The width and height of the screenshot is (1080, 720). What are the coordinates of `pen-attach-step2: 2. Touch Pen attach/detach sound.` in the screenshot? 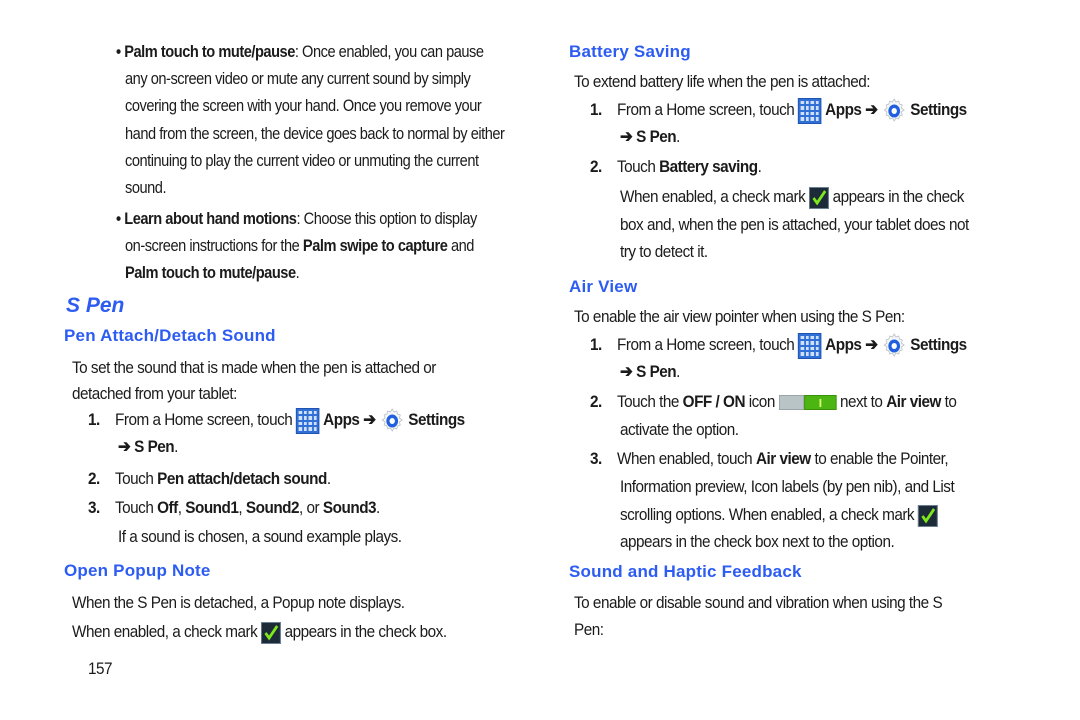 It's located at (209, 478).